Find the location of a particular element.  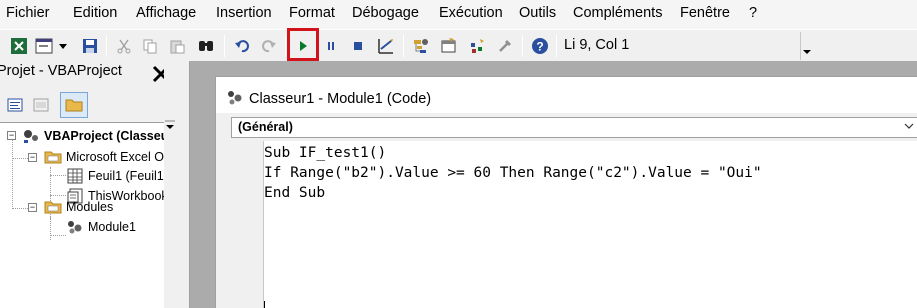

code-line: Sub IF_test1() is located at coordinates (325, 153).